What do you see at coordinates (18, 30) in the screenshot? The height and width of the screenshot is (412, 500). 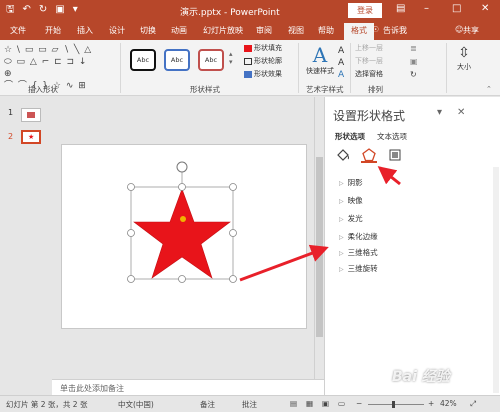 I see `tab-file: 文件` at bounding box center [18, 30].